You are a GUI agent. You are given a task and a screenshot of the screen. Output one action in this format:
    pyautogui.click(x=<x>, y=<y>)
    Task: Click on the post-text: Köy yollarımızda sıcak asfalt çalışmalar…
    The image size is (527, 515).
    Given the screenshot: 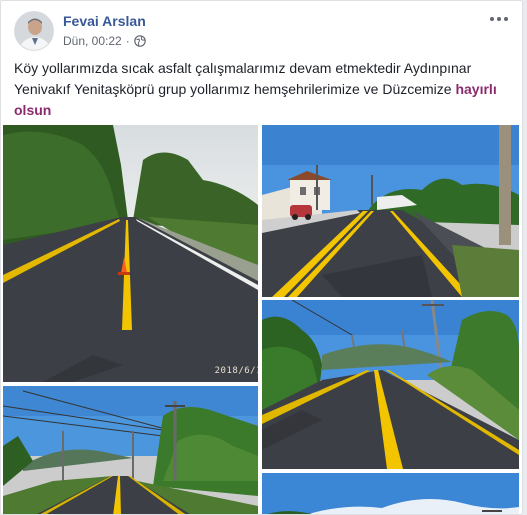 What is the action you would take?
    pyautogui.click(x=261, y=89)
    